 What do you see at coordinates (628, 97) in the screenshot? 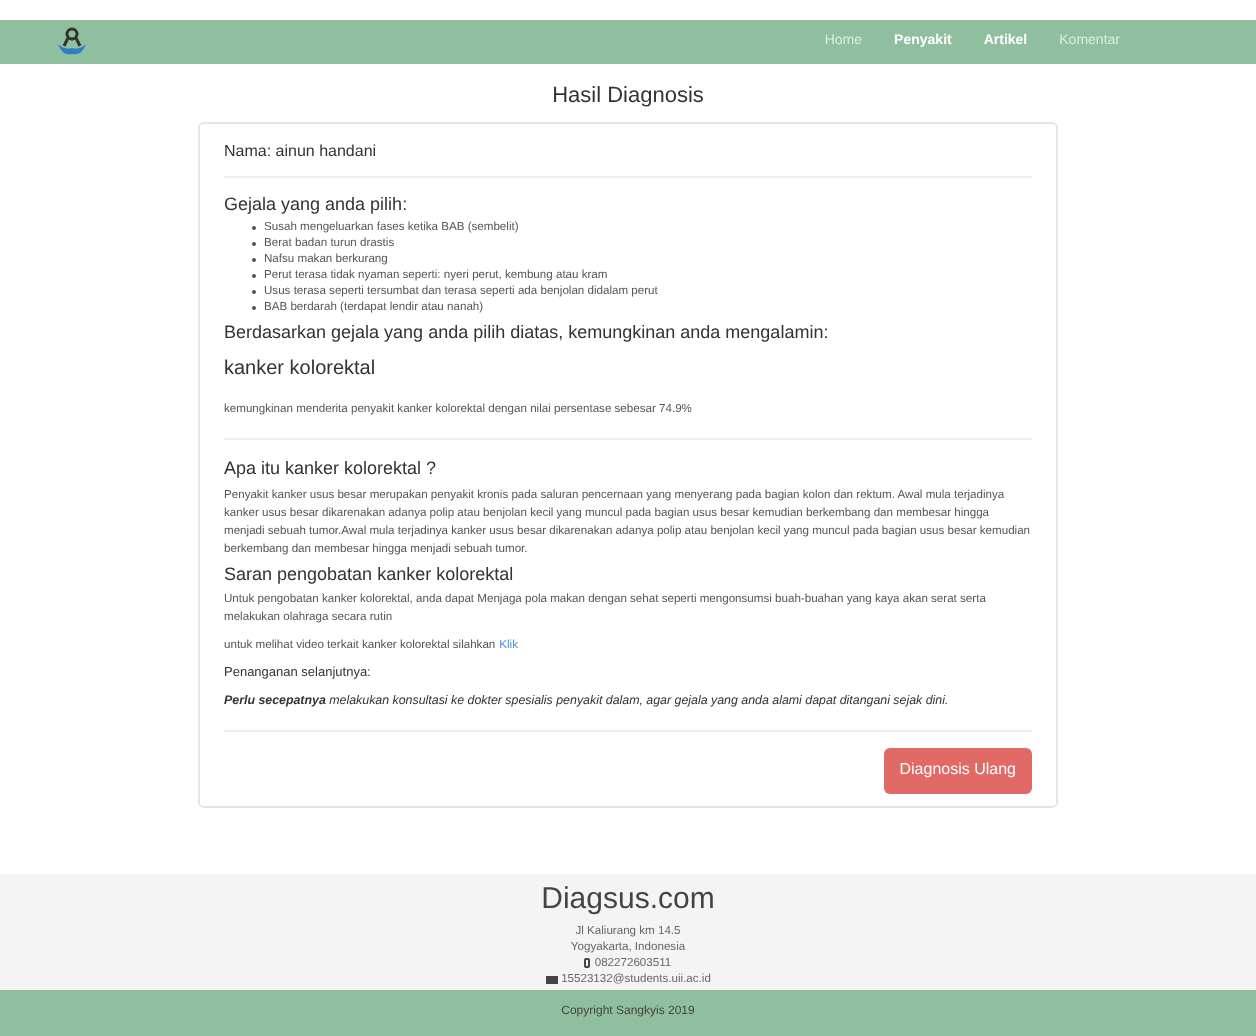
I see `page-title: Hasil Diagnosis` at bounding box center [628, 97].